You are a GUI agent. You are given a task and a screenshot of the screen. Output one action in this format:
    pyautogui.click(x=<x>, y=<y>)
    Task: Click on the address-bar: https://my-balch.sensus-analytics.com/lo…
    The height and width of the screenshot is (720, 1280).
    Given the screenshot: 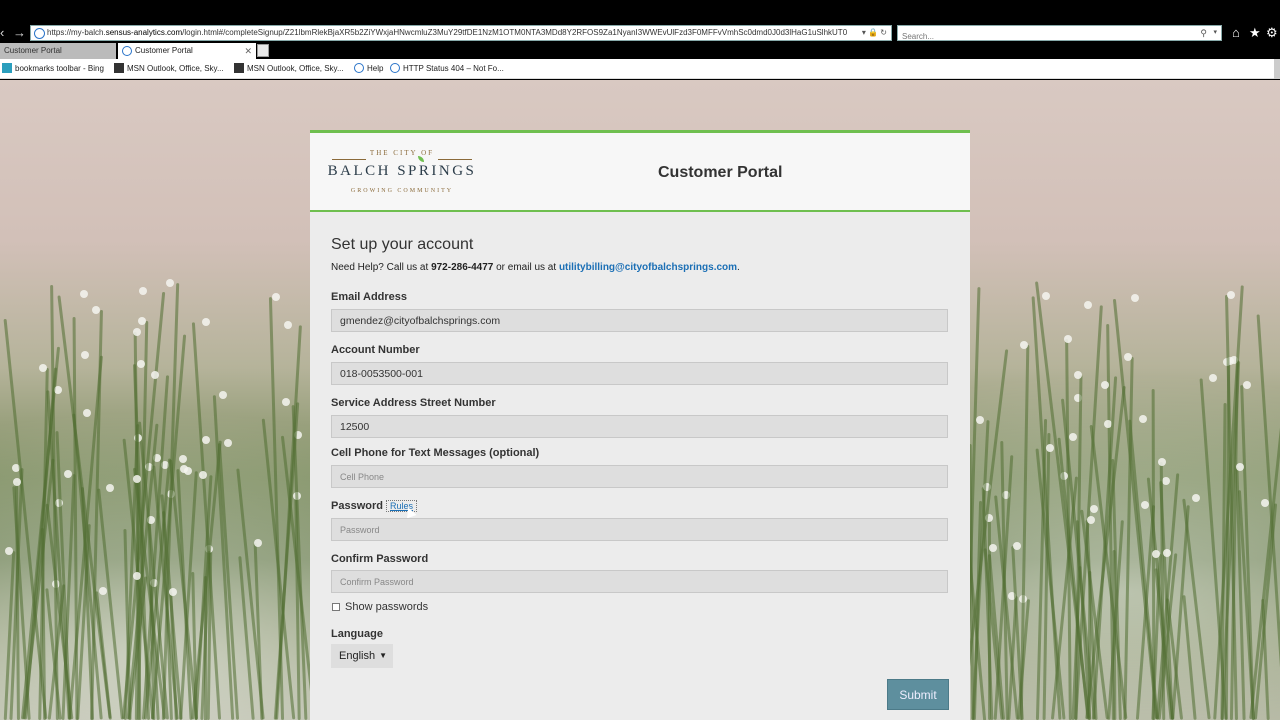 What is the action you would take?
    pyautogui.click(x=461, y=33)
    